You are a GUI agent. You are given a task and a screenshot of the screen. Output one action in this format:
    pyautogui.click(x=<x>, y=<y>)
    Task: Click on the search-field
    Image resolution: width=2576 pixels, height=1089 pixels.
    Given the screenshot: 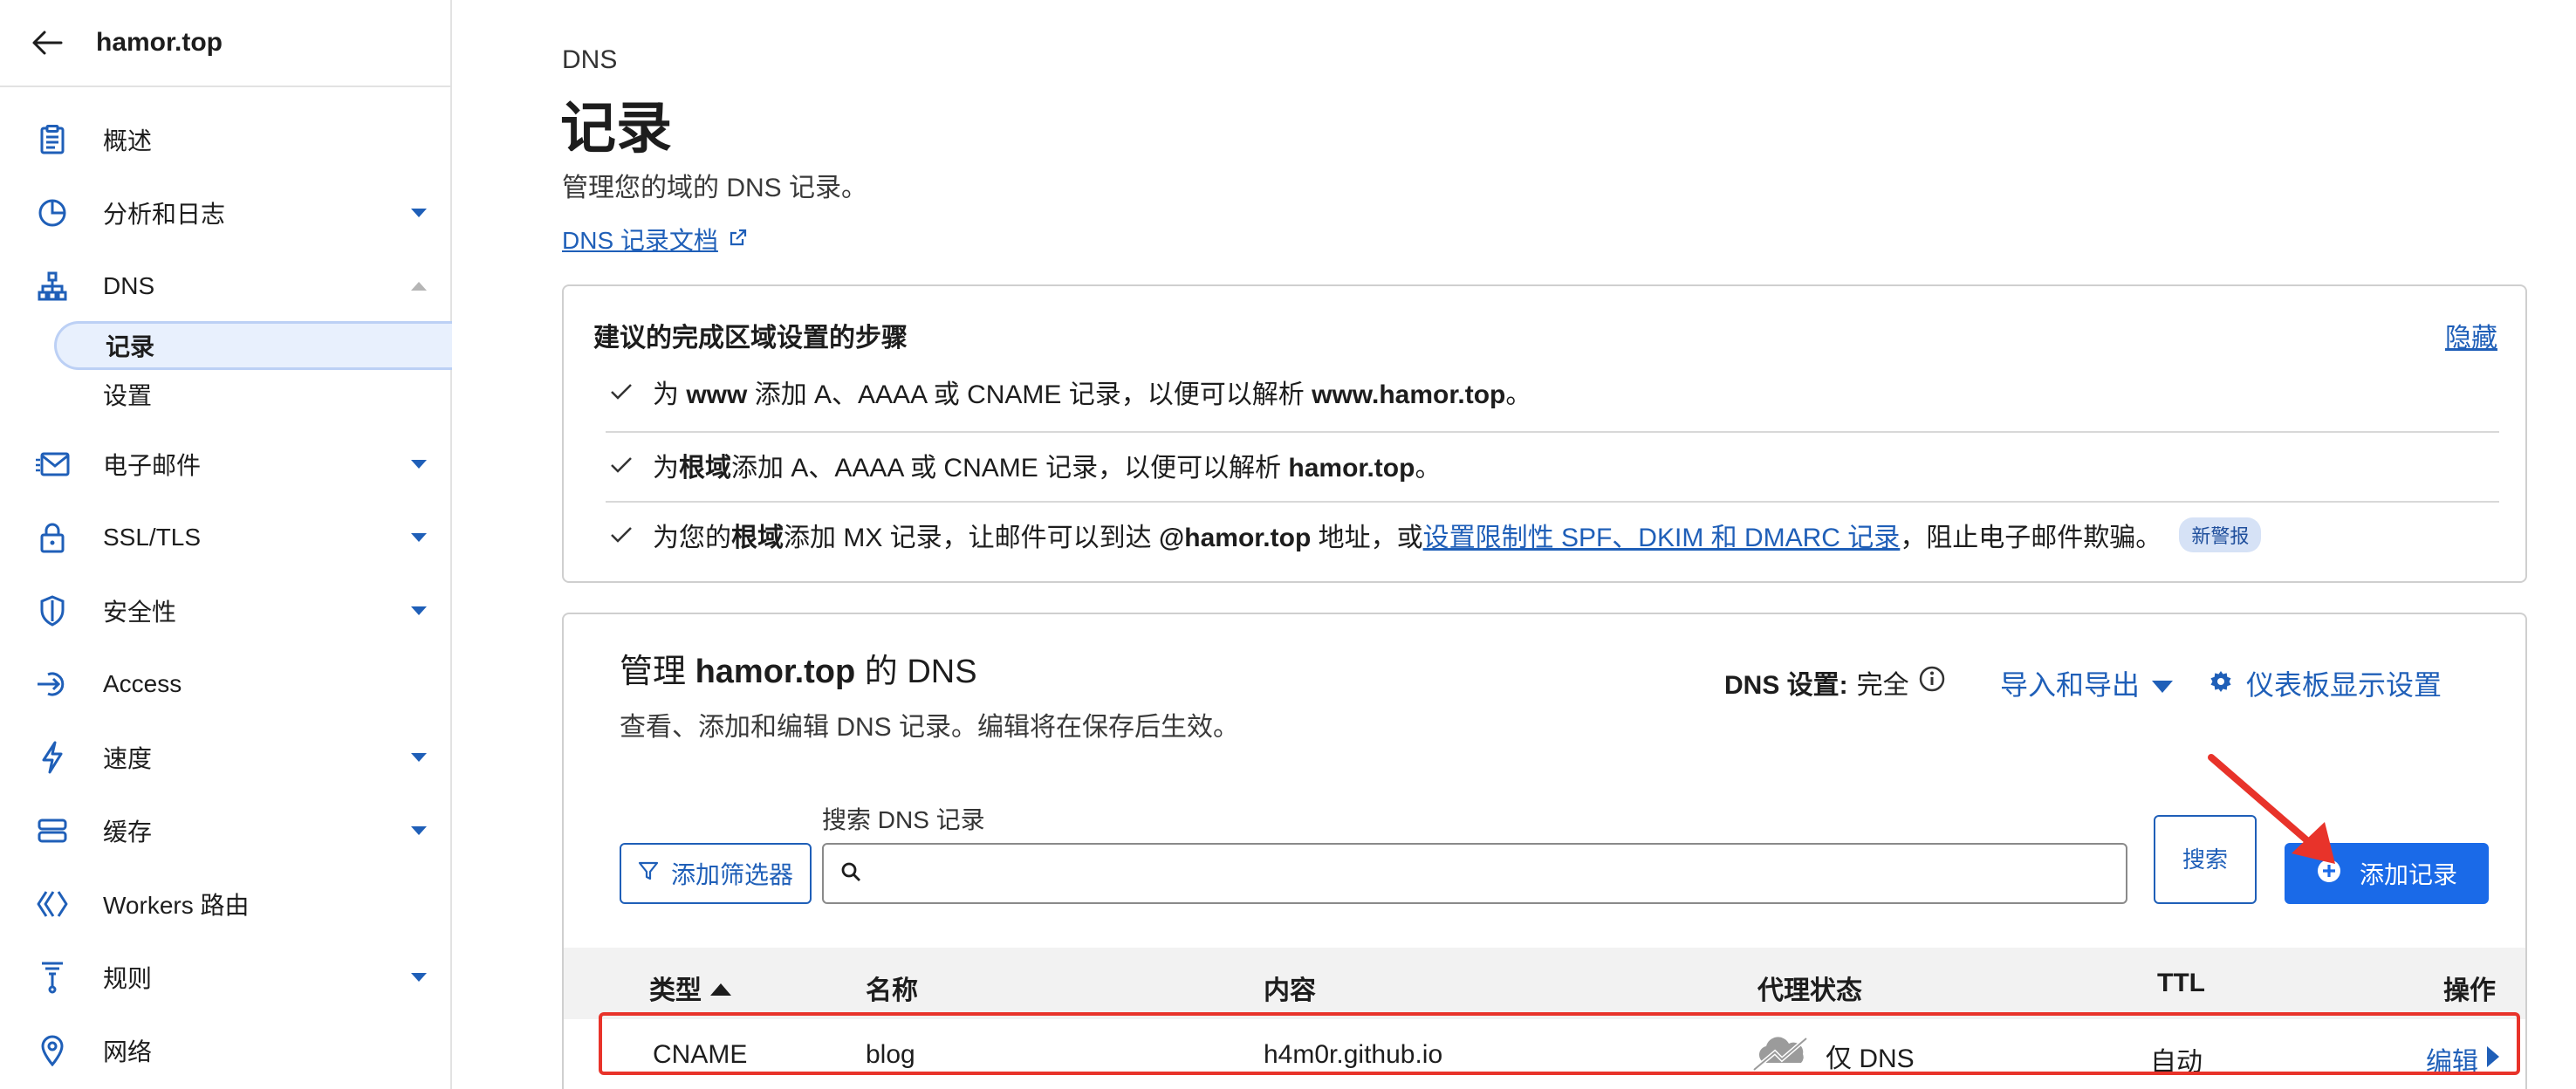 What is the action you would take?
    pyautogui.click(x=1474, y=873)
    